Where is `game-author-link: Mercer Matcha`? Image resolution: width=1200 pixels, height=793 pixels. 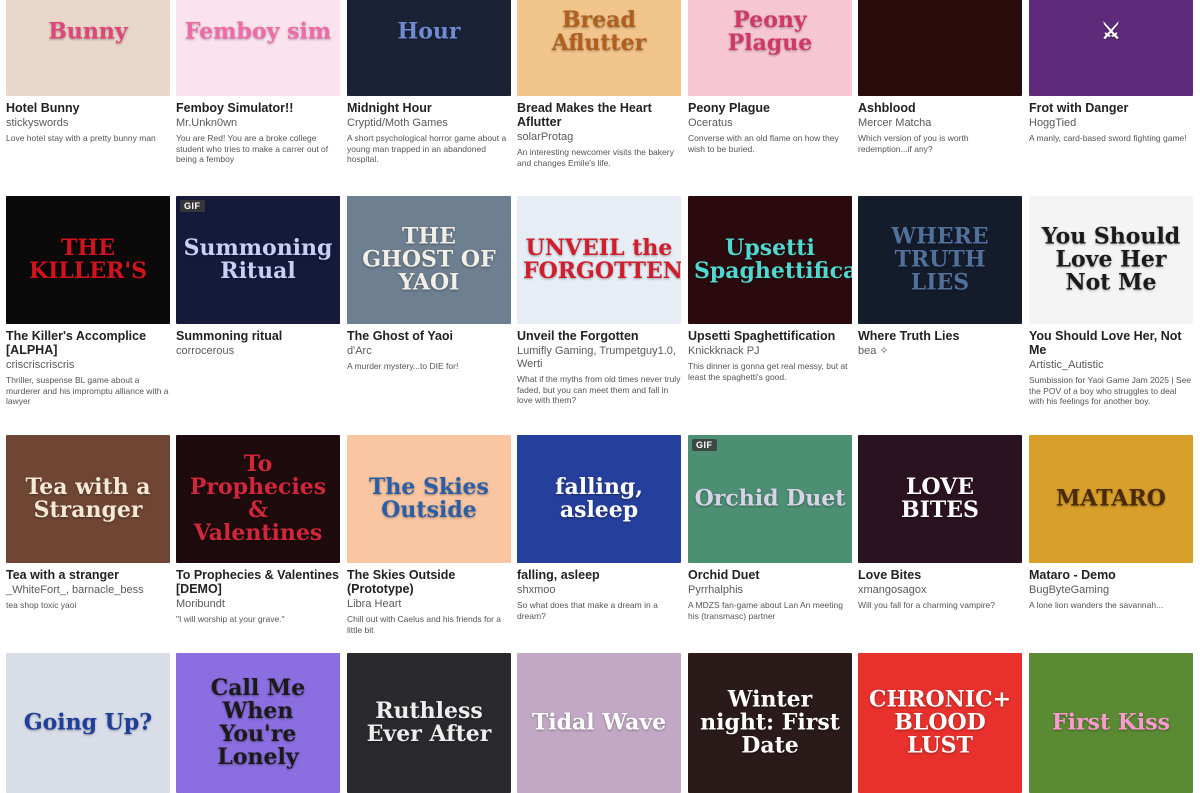
game-author-link: Mercer Matcha is located at coordinates (940, 123).